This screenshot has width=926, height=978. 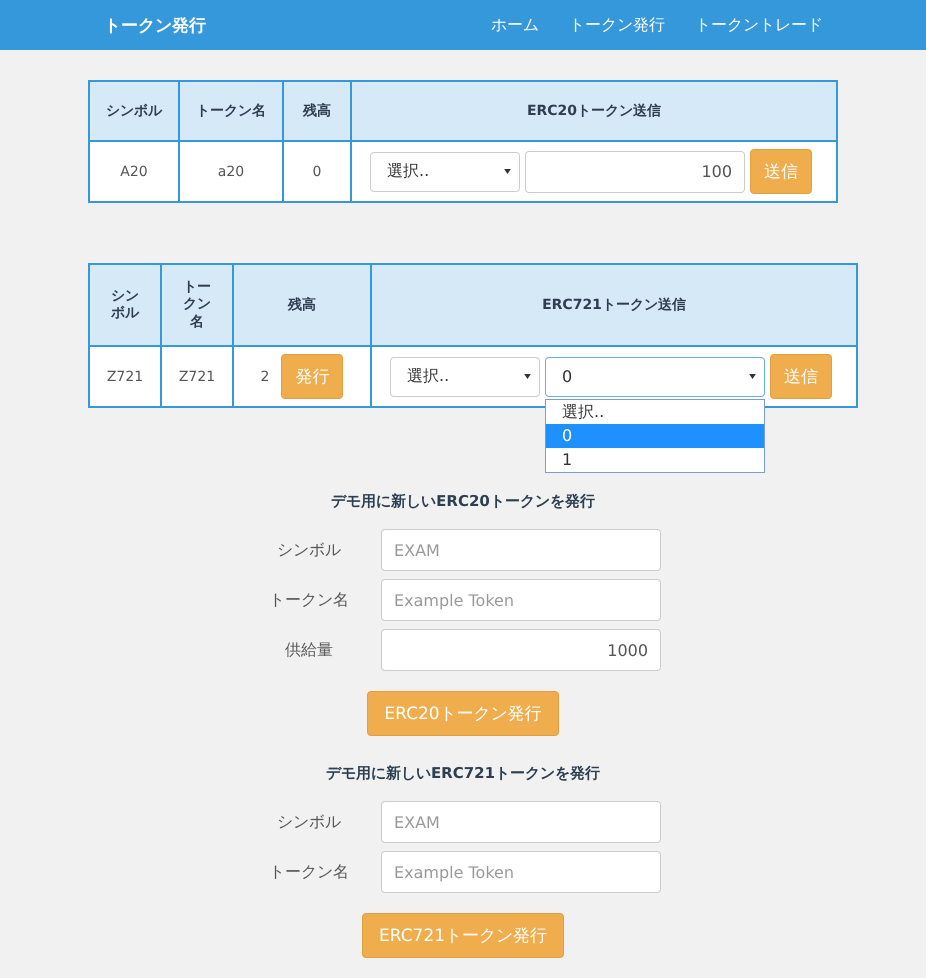 What do you see at coordinates (594, 111) in the screenshot?
I see `column-header: ERC20トークン送信` at bounding box center [594, 111].